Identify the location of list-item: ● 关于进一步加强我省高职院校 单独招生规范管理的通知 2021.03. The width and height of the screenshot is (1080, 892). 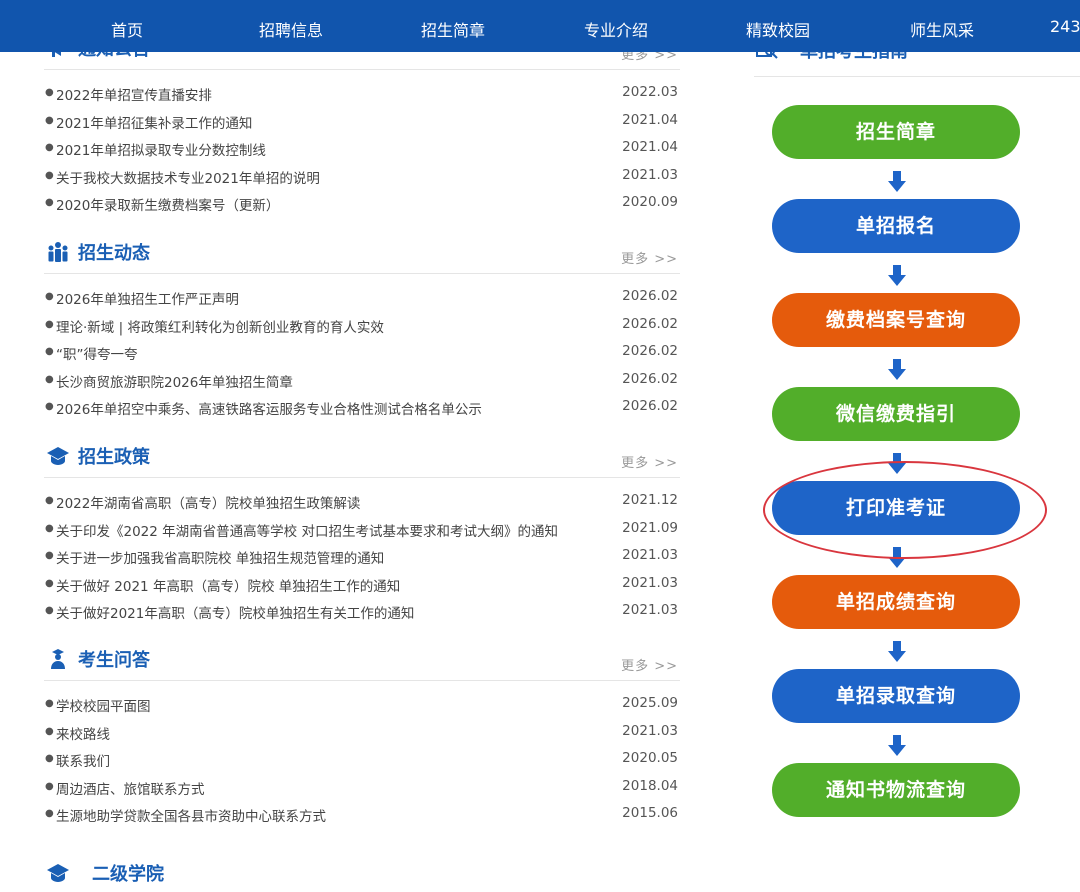
(362, 561).